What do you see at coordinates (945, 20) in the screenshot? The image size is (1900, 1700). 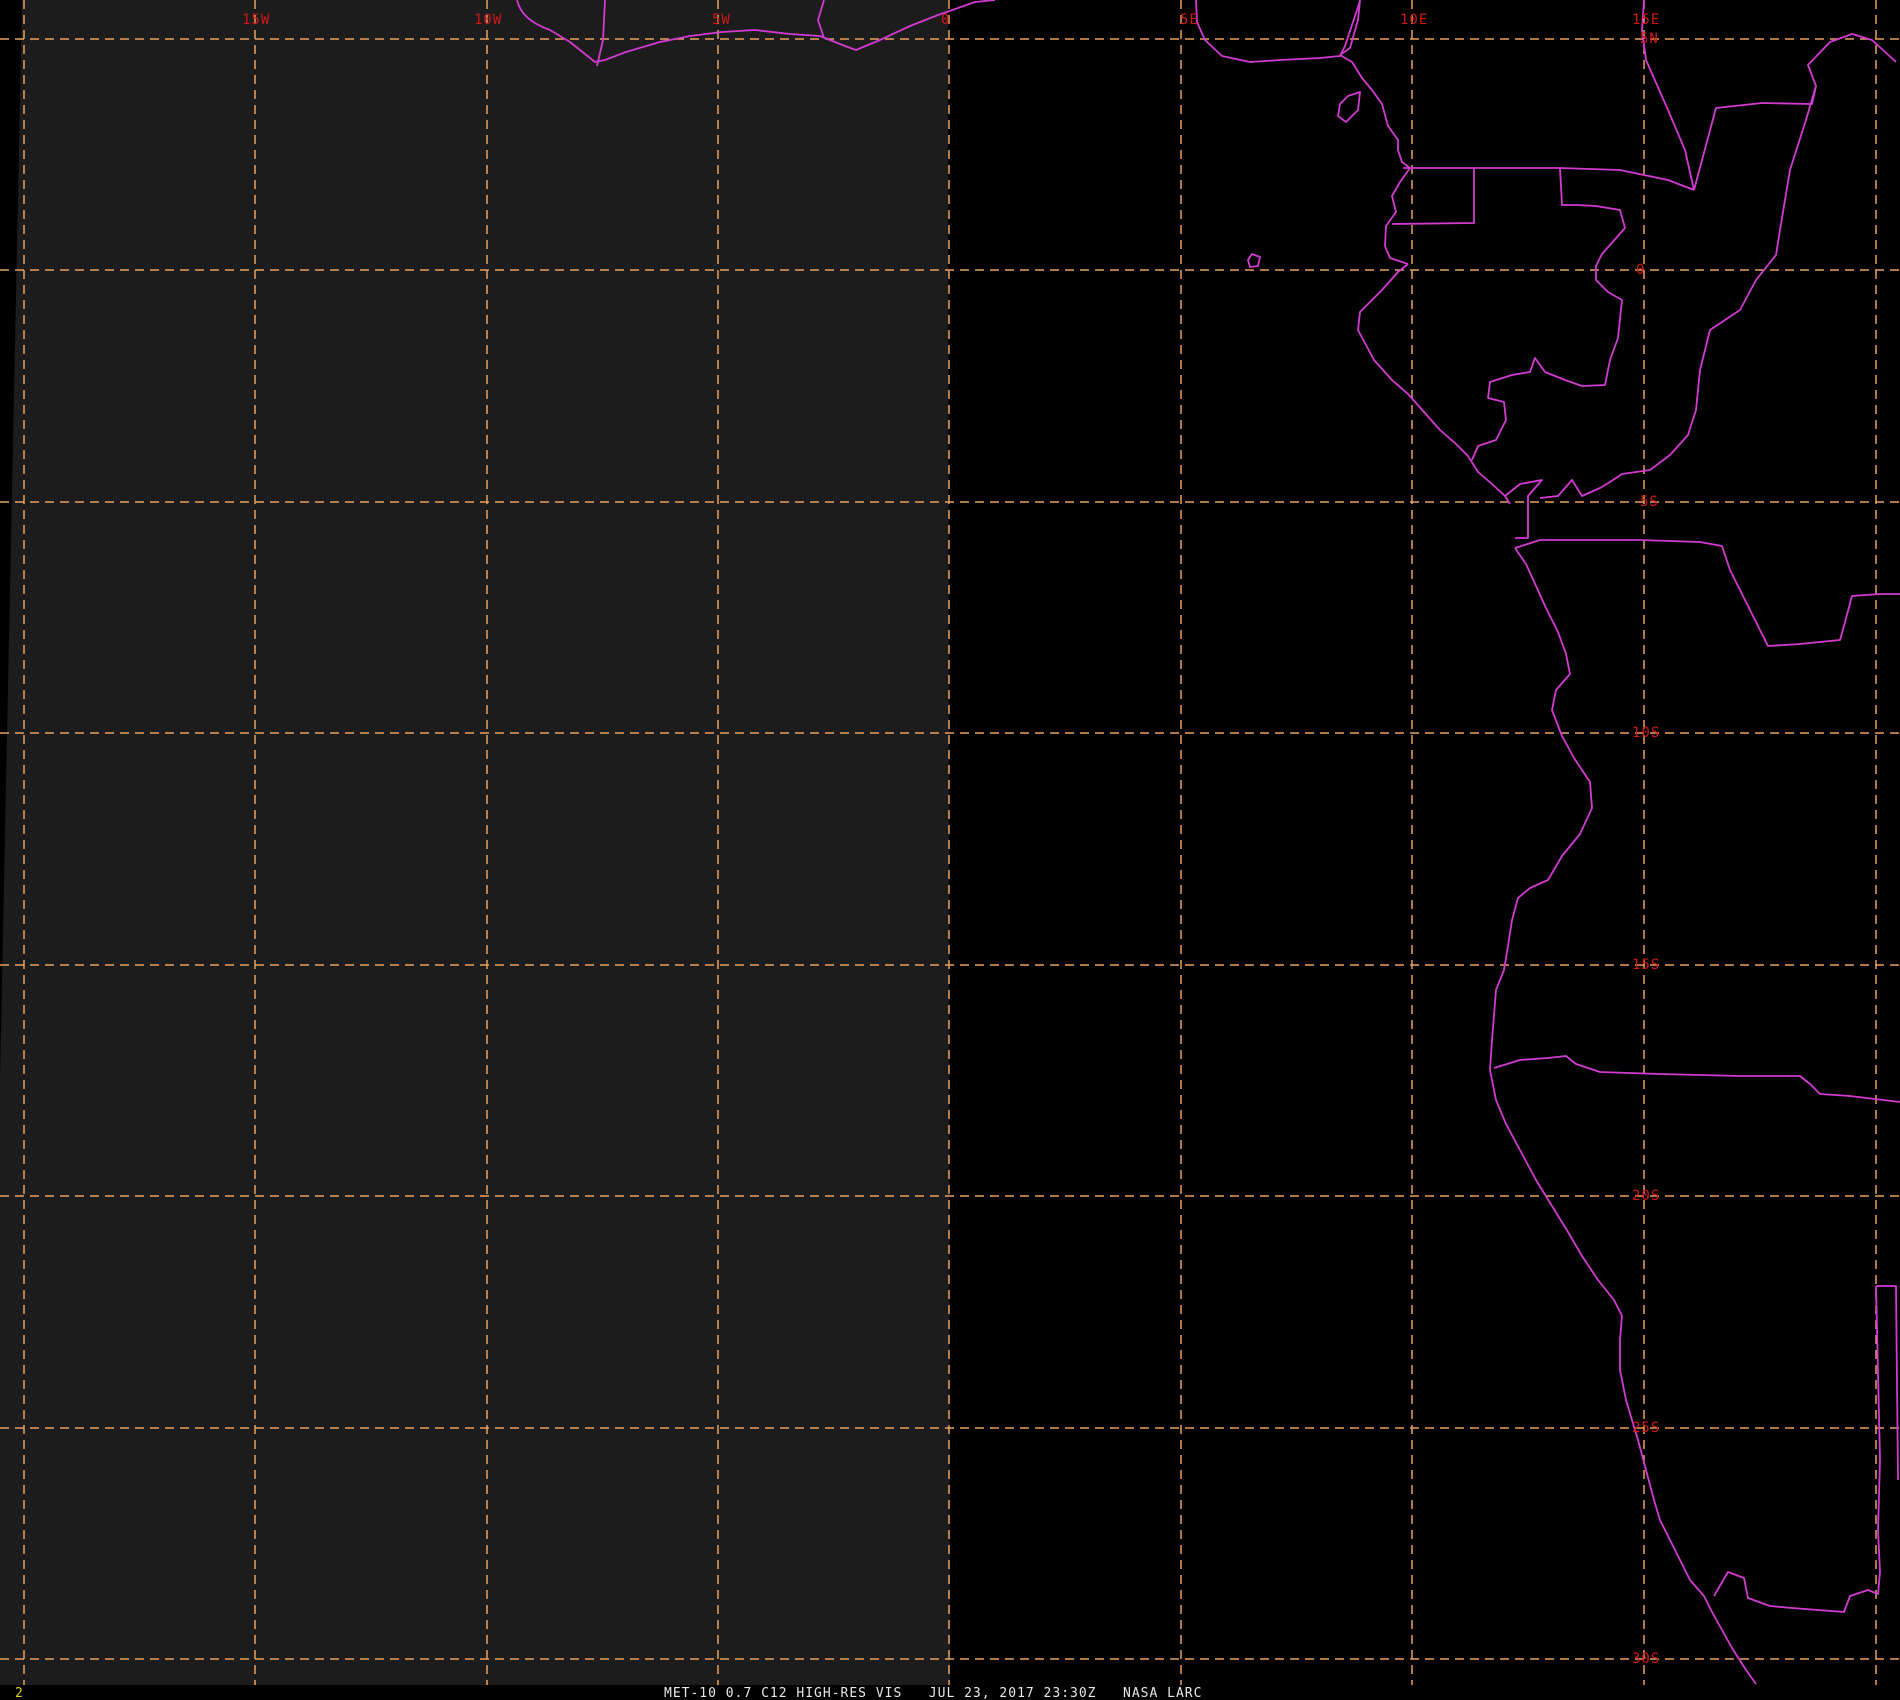 I see `lon-label-0: 0` at bounding box center [945, 20].